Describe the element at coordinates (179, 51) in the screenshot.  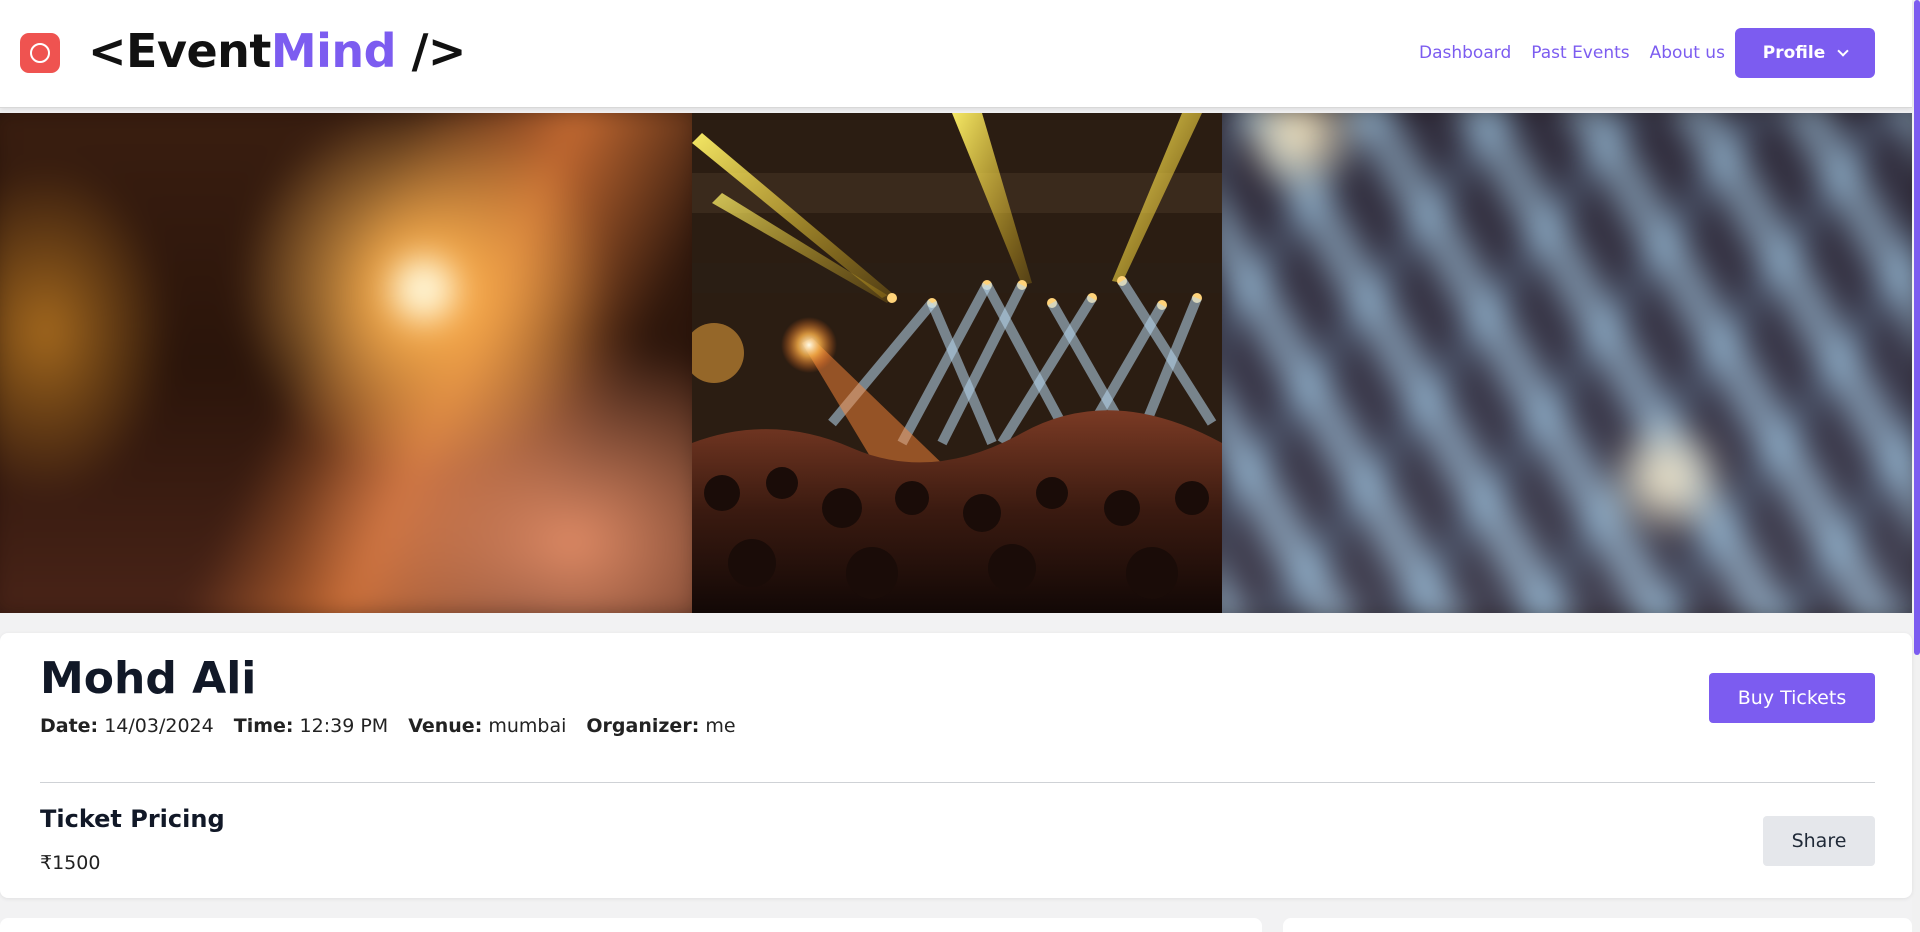
I see `logo-prefix: <Event` at that location.